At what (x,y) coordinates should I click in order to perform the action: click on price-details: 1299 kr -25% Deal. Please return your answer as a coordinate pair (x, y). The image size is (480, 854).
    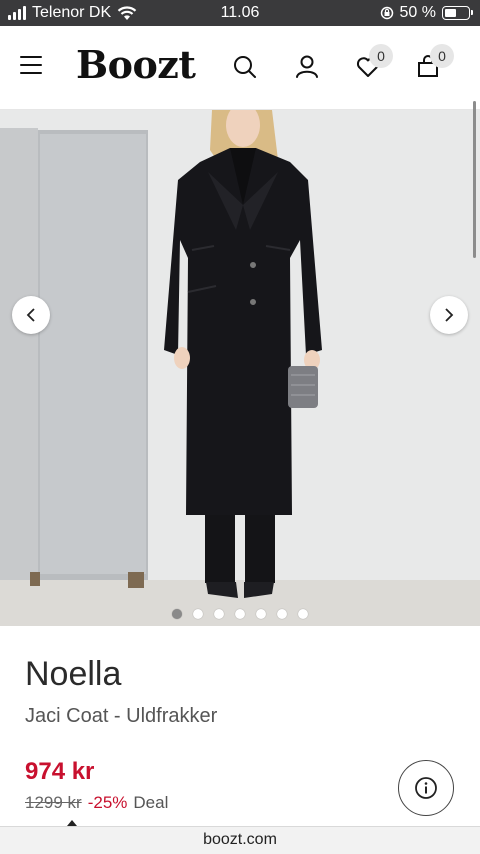
    Looking at the image, I should click on (96, 803).